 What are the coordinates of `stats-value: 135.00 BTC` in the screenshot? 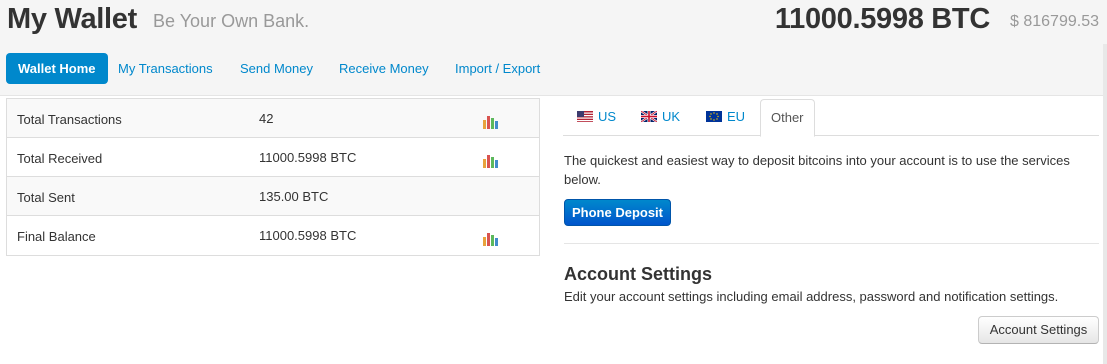 It's located at (294, 196).